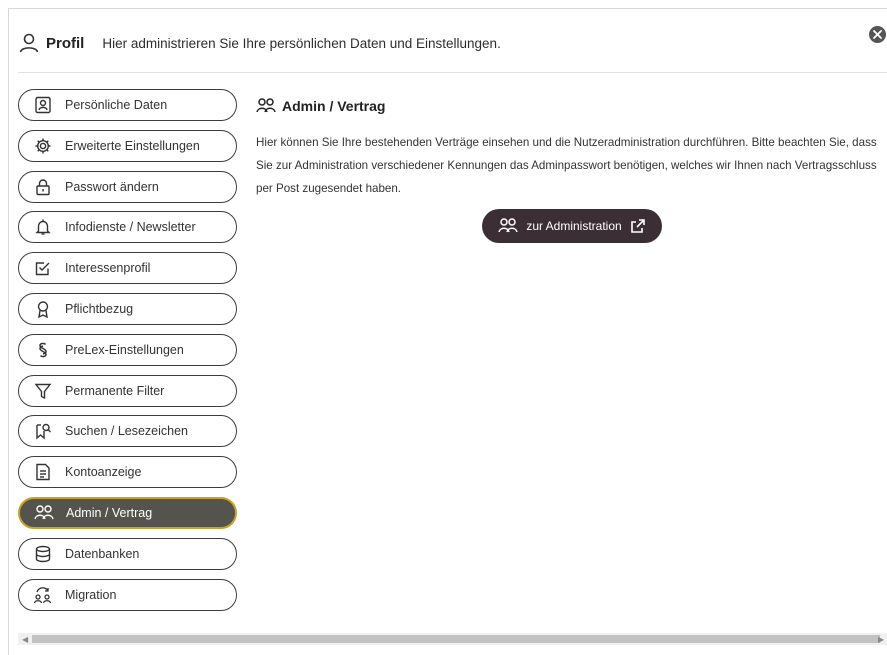 The height and width of the screenshot is (655, 887). What do you see at coordinates (25, 639) in the screenshot?
I see `scroll-left-icon: ◀` at bounding box center [25, 639].